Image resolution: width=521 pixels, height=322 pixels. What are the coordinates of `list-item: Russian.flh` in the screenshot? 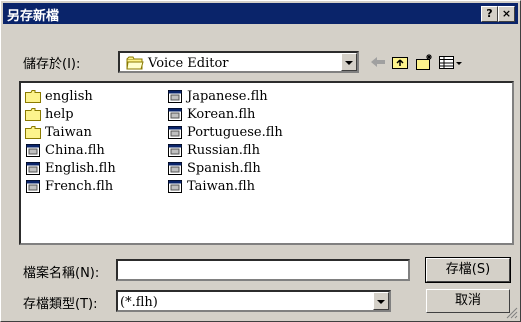 It's located at (213, 150).